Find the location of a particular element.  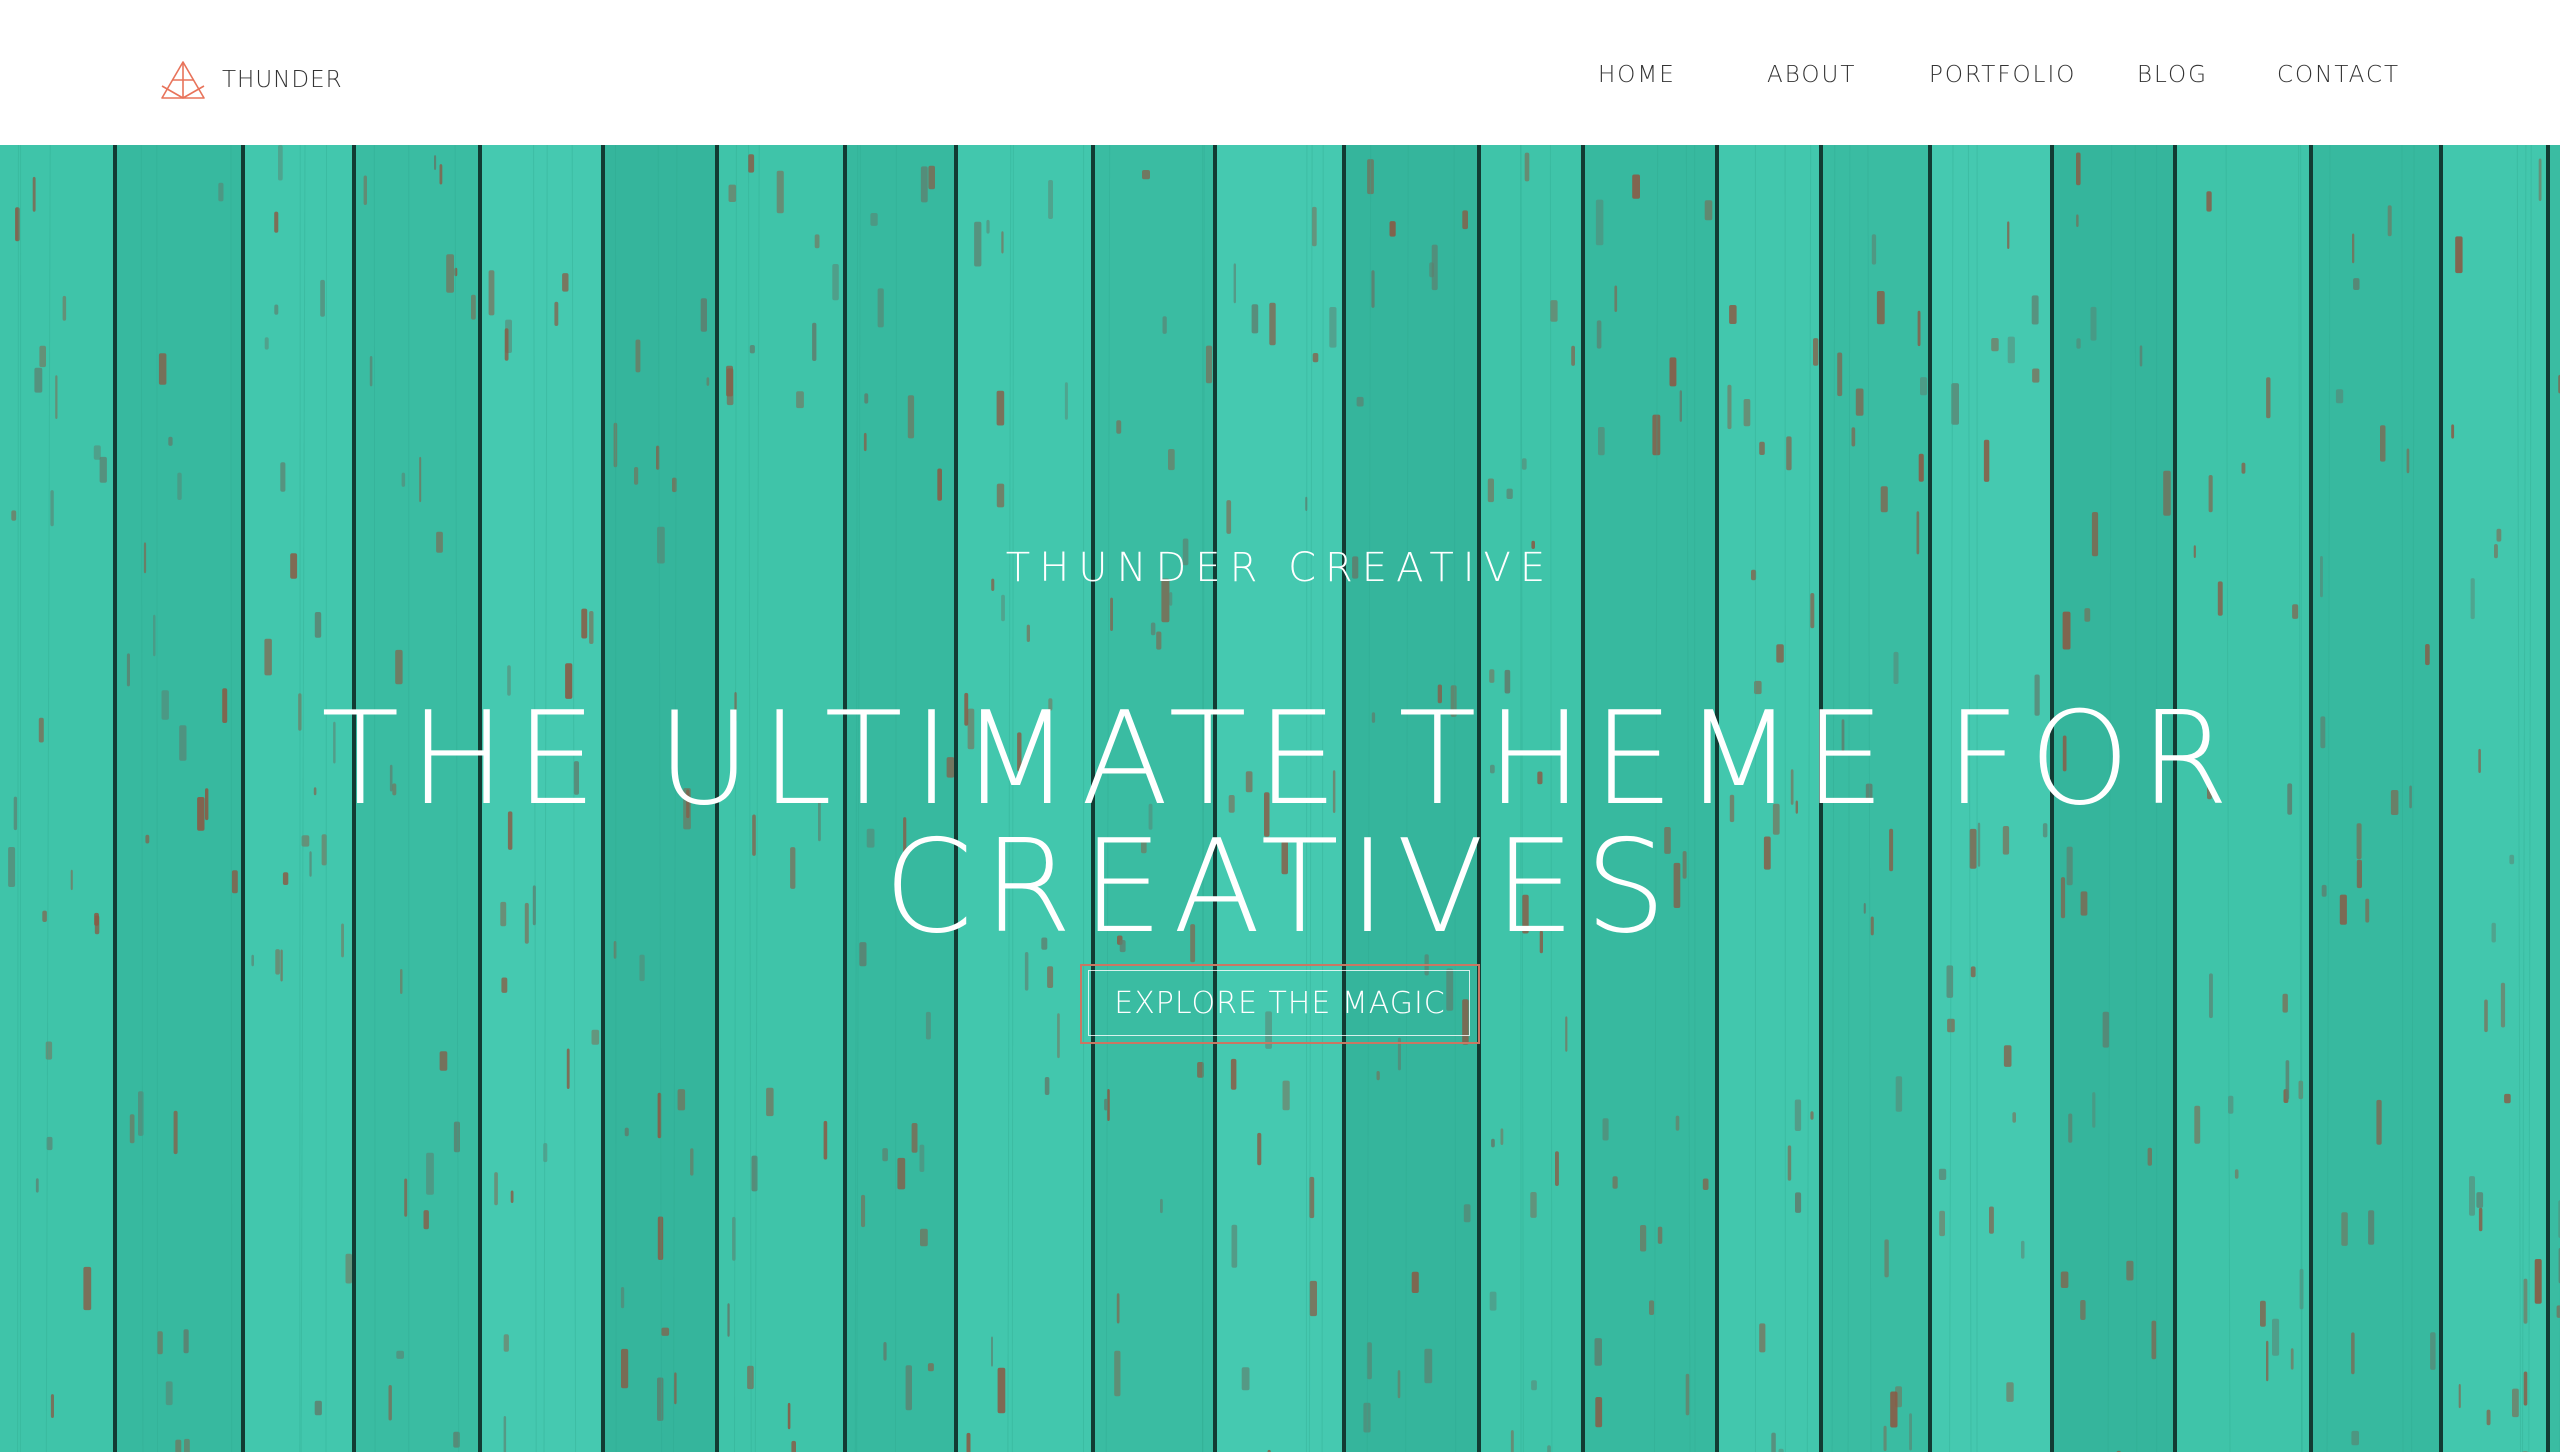

explore-button-label: EXPLORE THE MAGIC is located at coordinates (1280, 1003).